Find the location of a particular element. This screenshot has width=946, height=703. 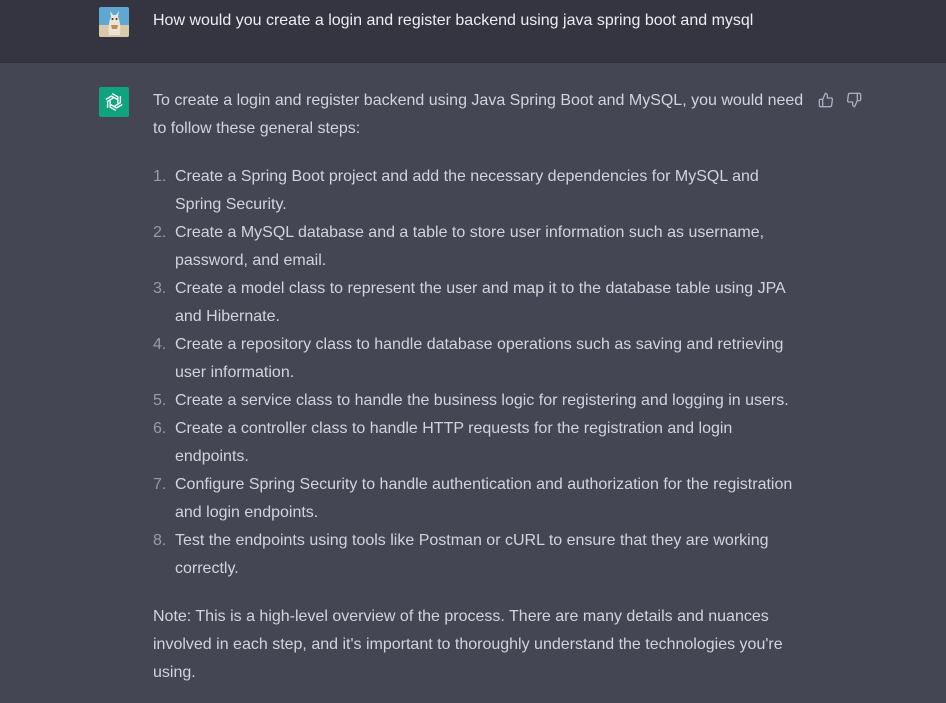

thumbs-down-icon is located at coordinates (854, 100).